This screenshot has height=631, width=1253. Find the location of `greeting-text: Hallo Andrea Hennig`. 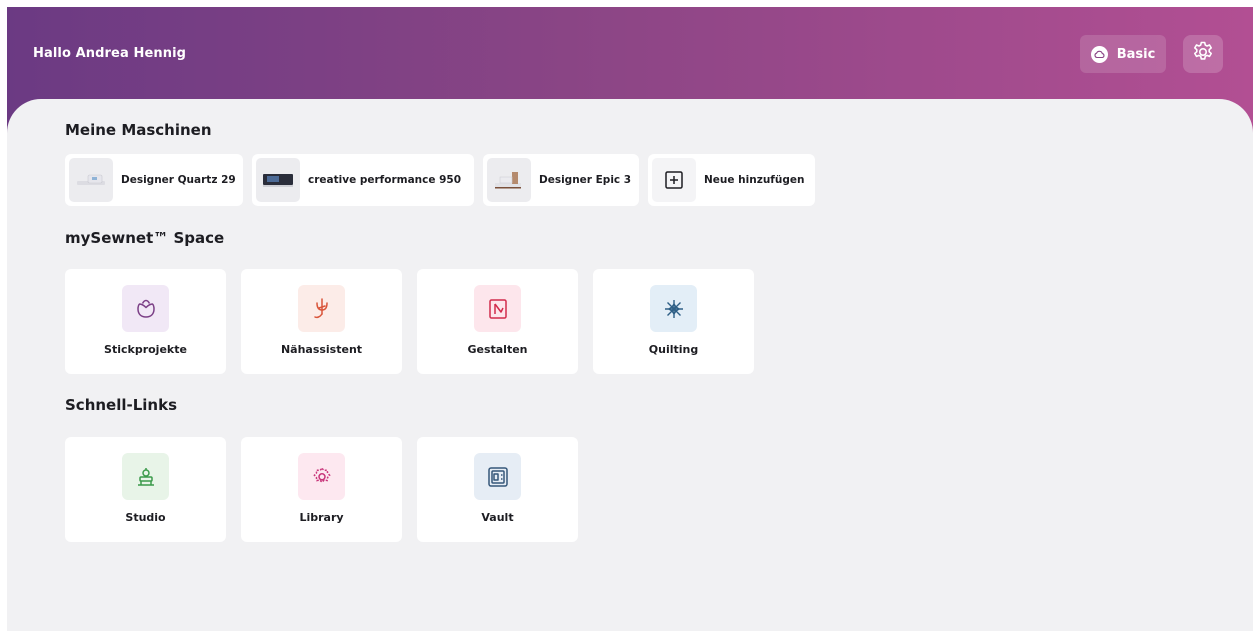

greeting-text: Hallo Andrea Hennig is located at coordinates (110, 53).